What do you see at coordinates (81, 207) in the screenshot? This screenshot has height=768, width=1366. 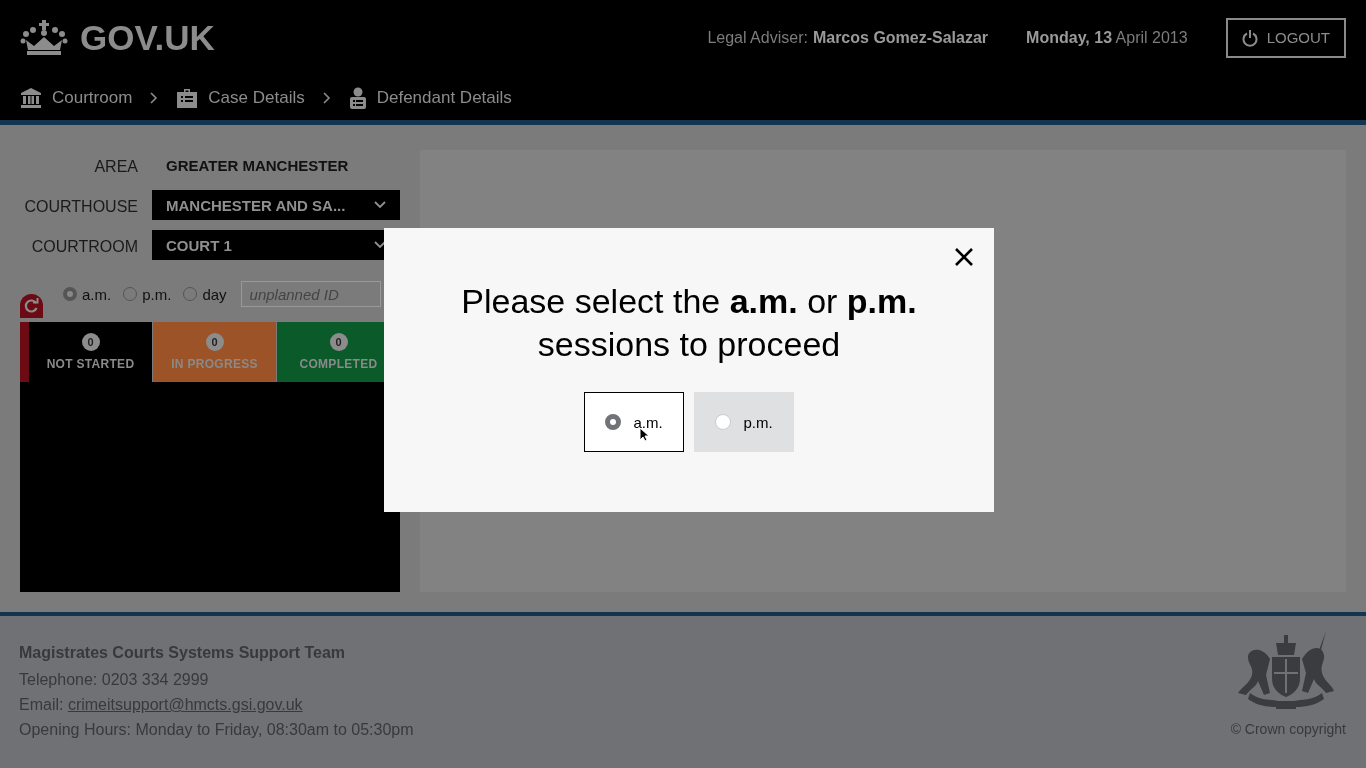 I see `field-label: COURTHOUSE` at bounding box center [81, 207].